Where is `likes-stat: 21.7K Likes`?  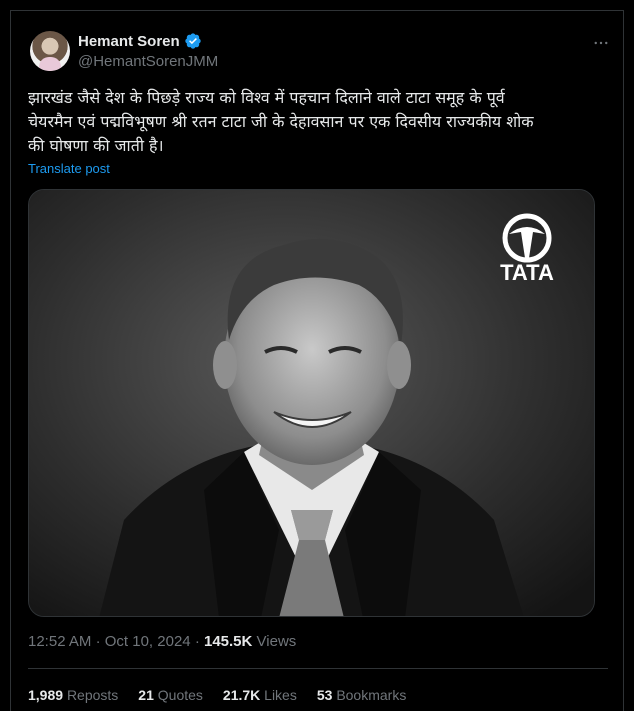
likes-stat: 21.7K Likes is located at coordinates (260, 695).